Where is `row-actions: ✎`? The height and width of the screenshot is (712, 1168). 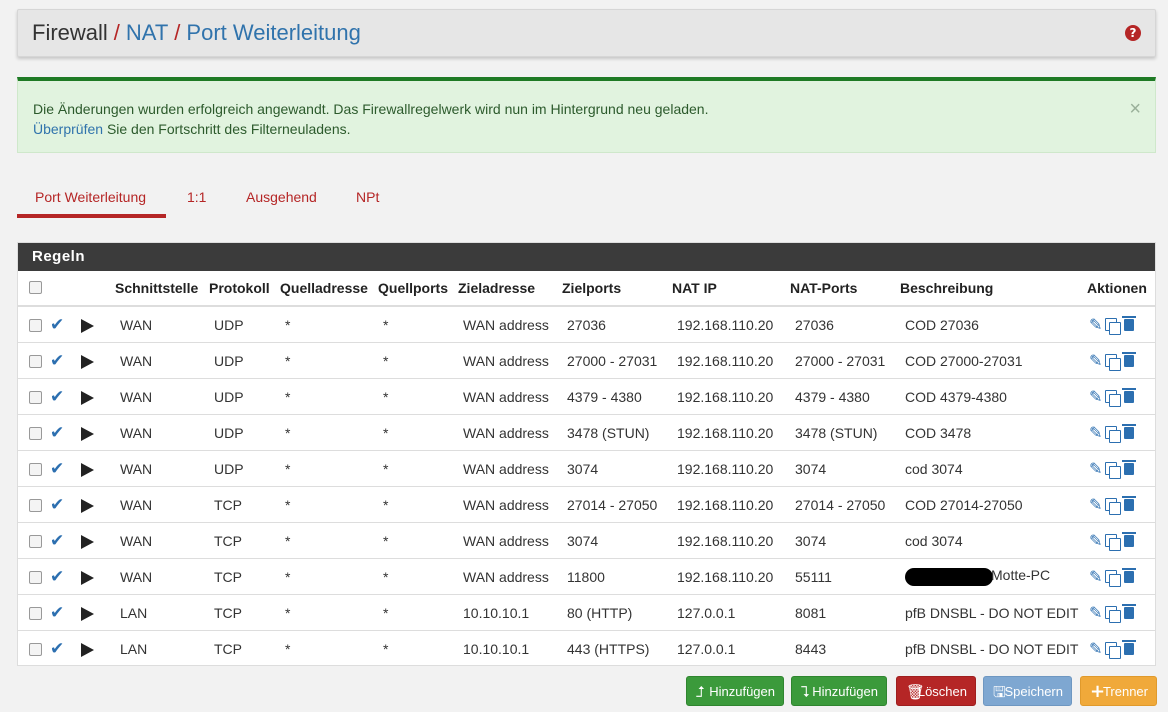
row-actions: ✎ is located at coordinates (1121, 576).